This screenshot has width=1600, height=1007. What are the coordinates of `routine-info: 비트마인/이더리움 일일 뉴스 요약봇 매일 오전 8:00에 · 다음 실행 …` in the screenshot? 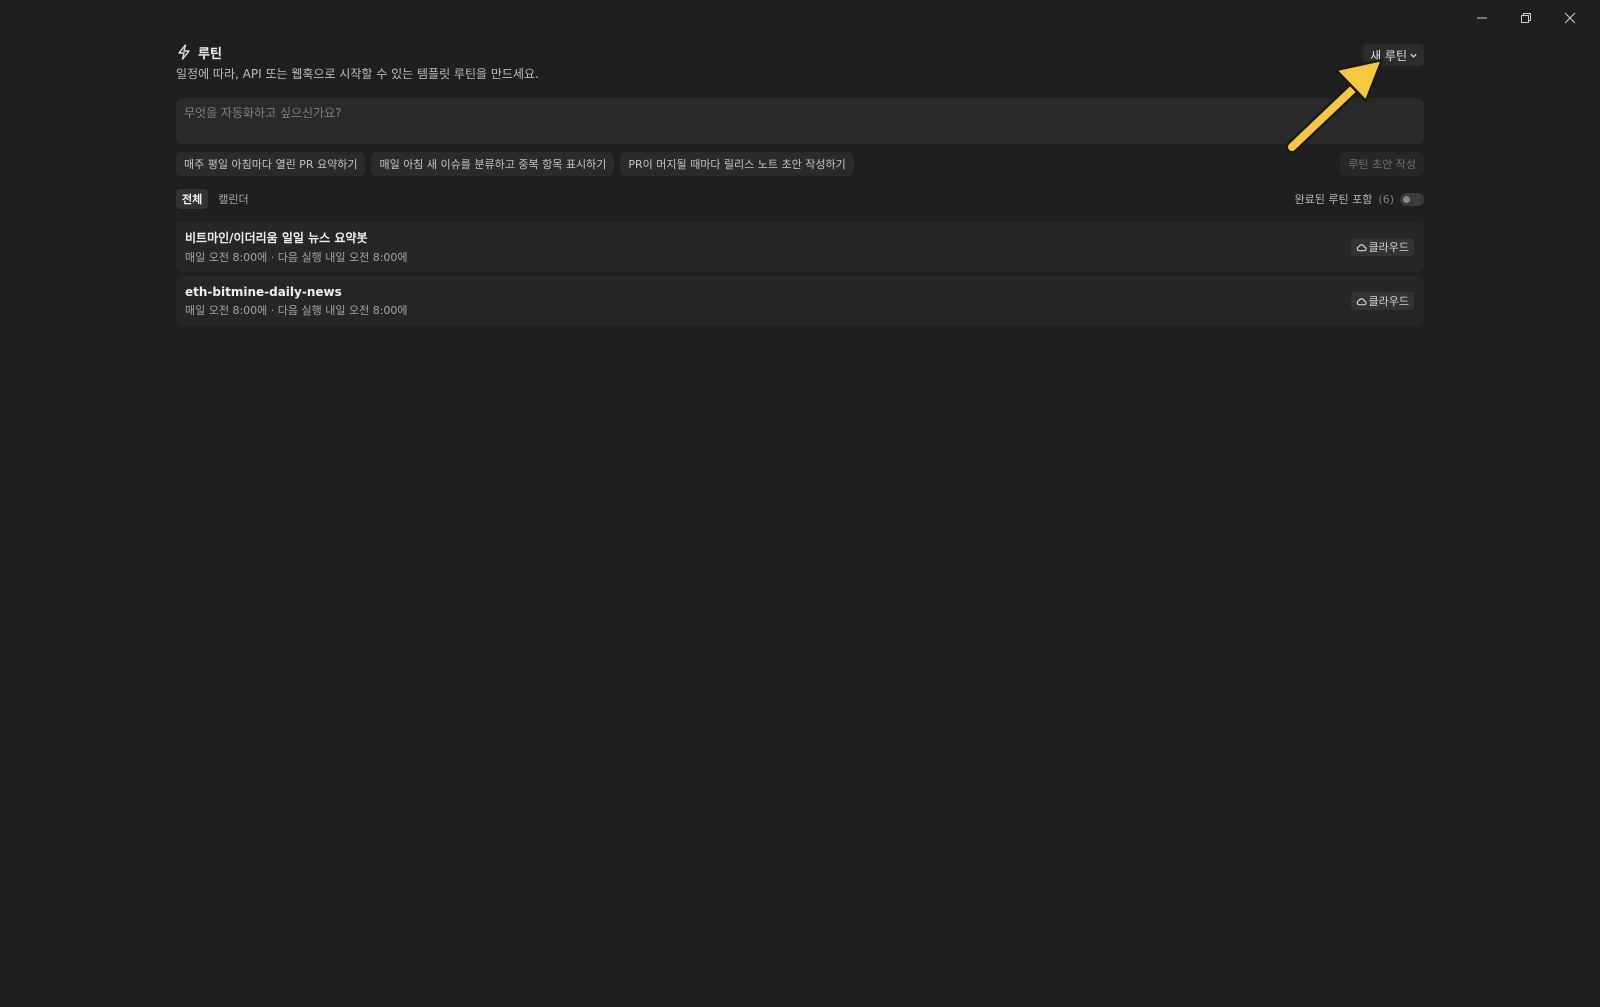 It's located at (296, 247).